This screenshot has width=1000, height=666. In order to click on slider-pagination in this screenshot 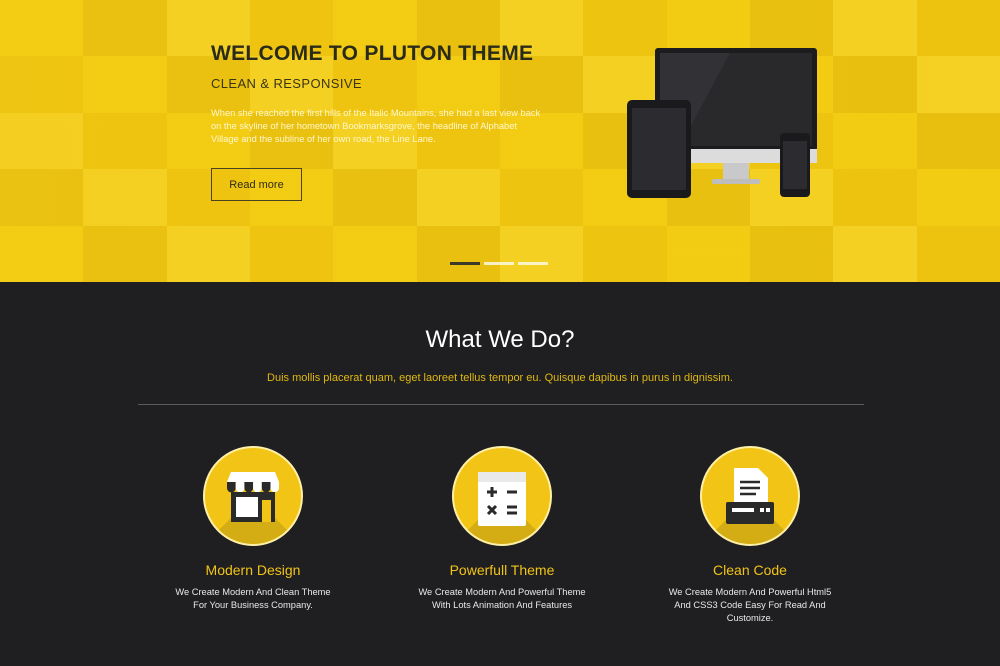, I will do `click(499, 263)`.